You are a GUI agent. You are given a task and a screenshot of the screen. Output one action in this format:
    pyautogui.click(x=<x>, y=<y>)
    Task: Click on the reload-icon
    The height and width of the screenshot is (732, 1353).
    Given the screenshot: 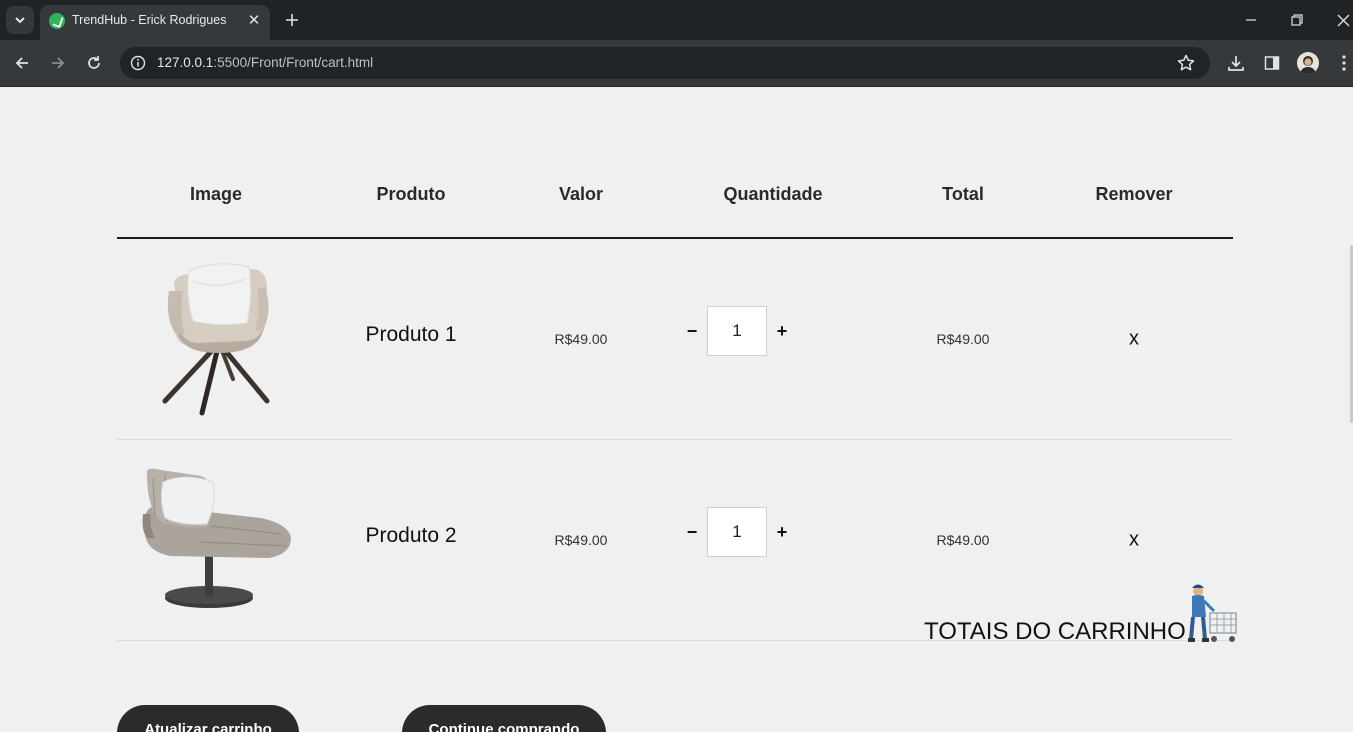 What is the action you would take?
    pyautogui.click(x=94, y=62)
    